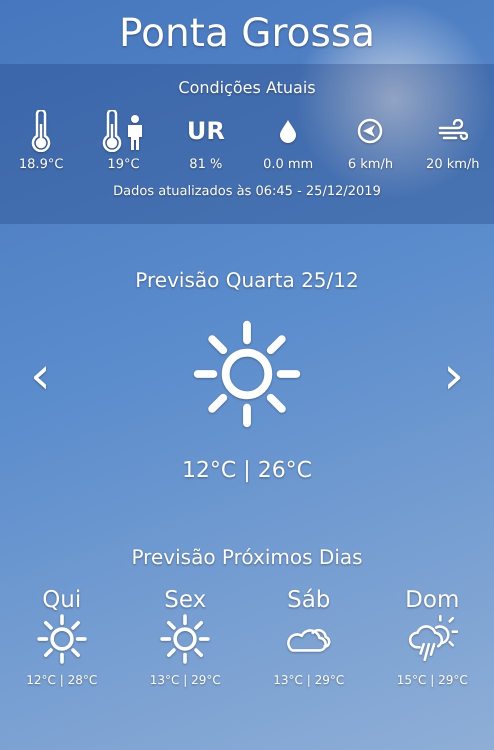 The image size is (494, 750). I want to click on section-title: Condições Atuais, so click(247, 87).